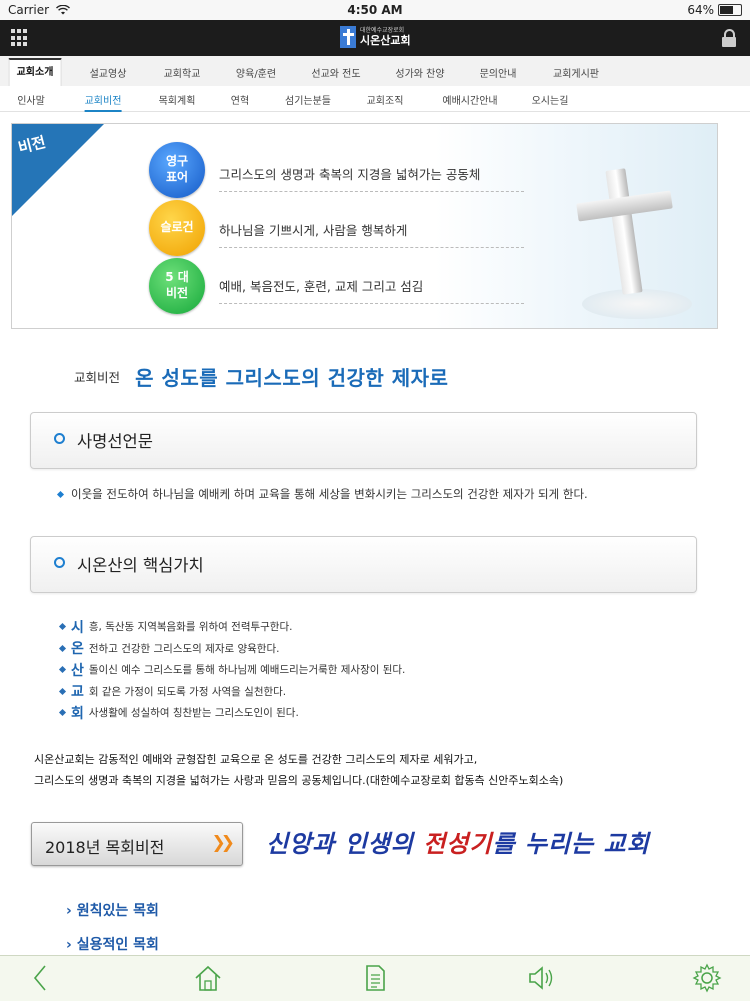 The height and width of the screenshot is (1001, 750). I want to click on nav-church-intro: 교회소개, so click(35, 72).